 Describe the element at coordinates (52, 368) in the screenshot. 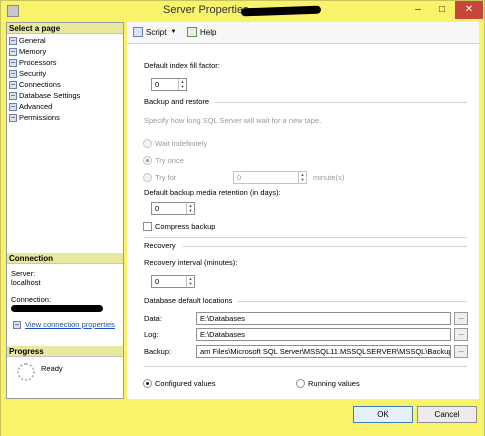

I see `progress-status: Ready` at that location.